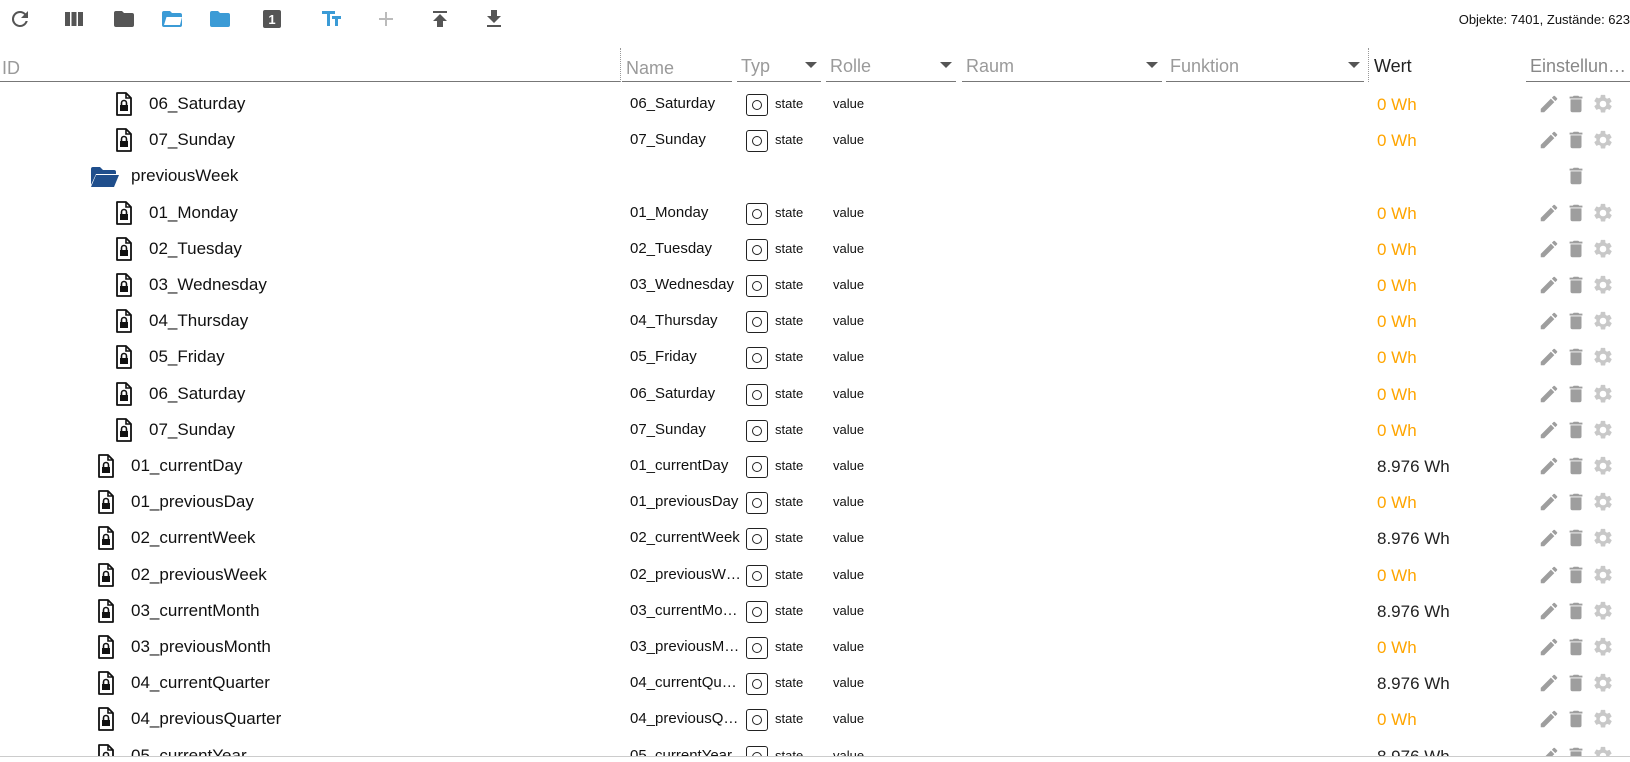  Describe the element at coordinates (440, 19) in the screenshot. I see `upload-button` at that location.